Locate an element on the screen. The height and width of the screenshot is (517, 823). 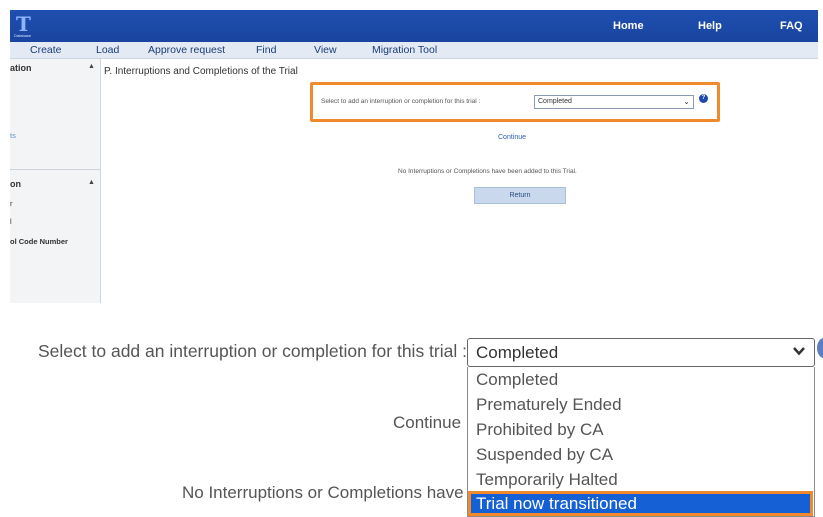
sidebar-item: ol Code Number is located at coordinates (39, 241).